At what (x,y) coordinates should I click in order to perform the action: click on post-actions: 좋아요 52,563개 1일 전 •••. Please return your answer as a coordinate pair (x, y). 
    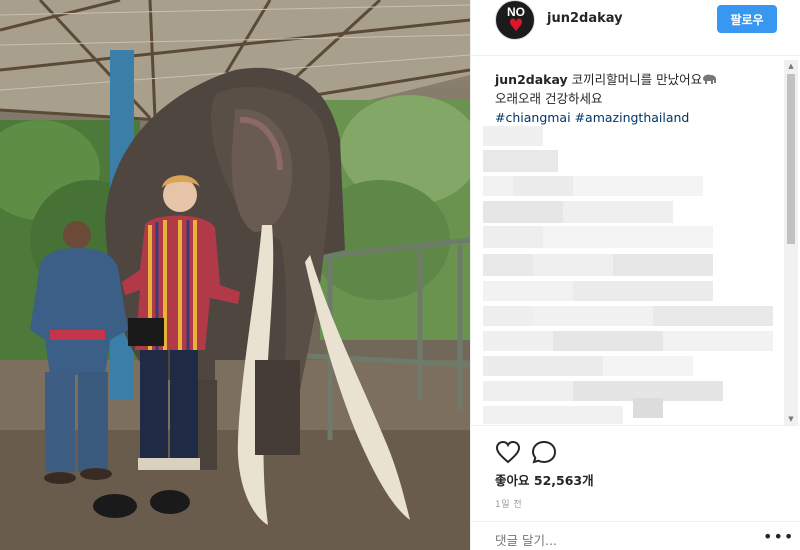
    Looking at the image, I should click on (635, 487).